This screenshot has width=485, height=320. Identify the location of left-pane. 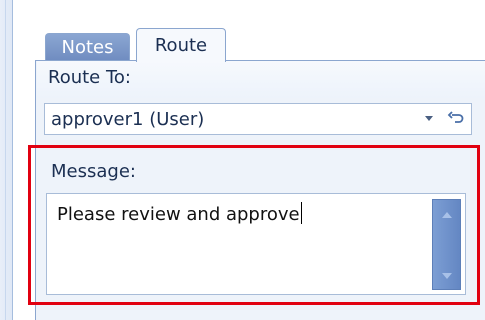
(6, 160).